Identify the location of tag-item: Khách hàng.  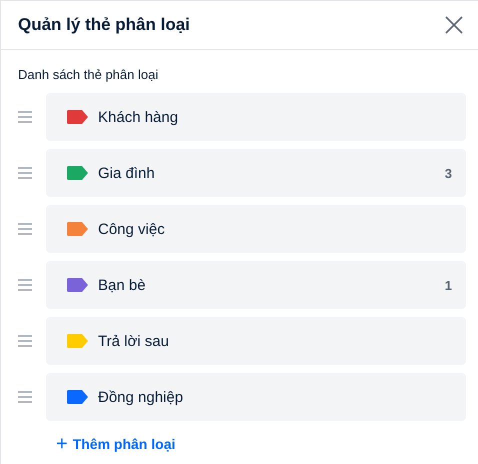
(256, 117).